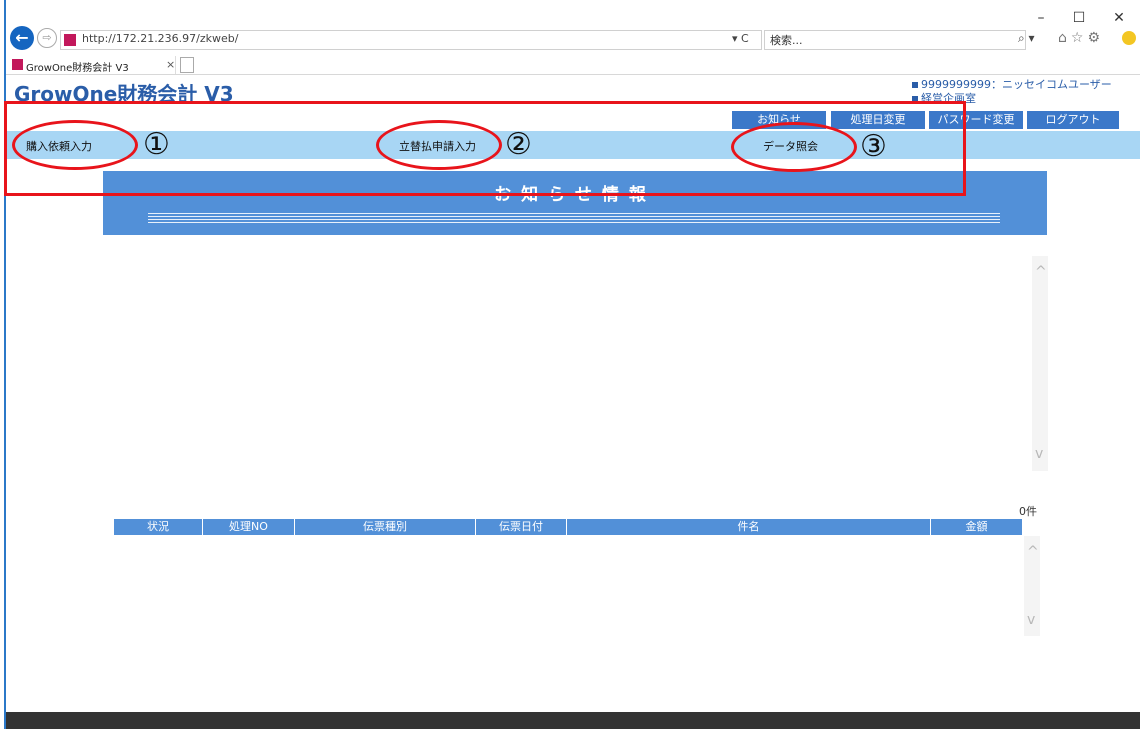 Image resolution: width=1140 pixels, height=729 pixels. What do you see at coordinates (249, 527) in the screenshot?
I see `col-header-process-no: 処理NO` at bounding box center [249, 527].